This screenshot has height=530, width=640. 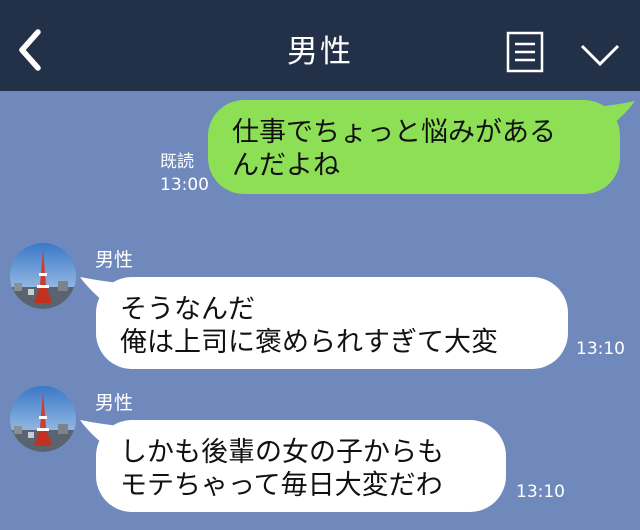 I want to click on message-line: しかも後輩の女の子からも, so click(x=282, y=452).